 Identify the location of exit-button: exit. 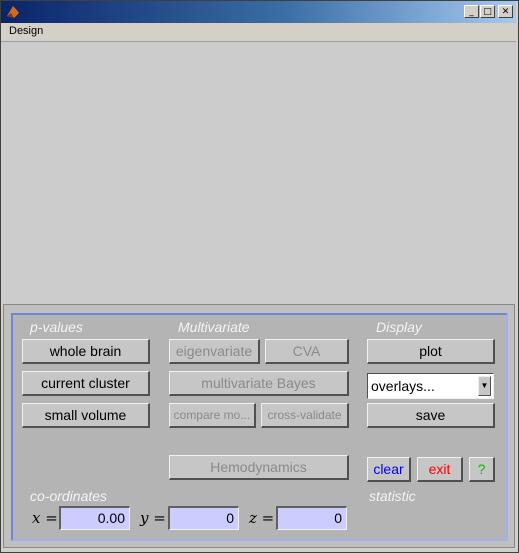
(440, 469).